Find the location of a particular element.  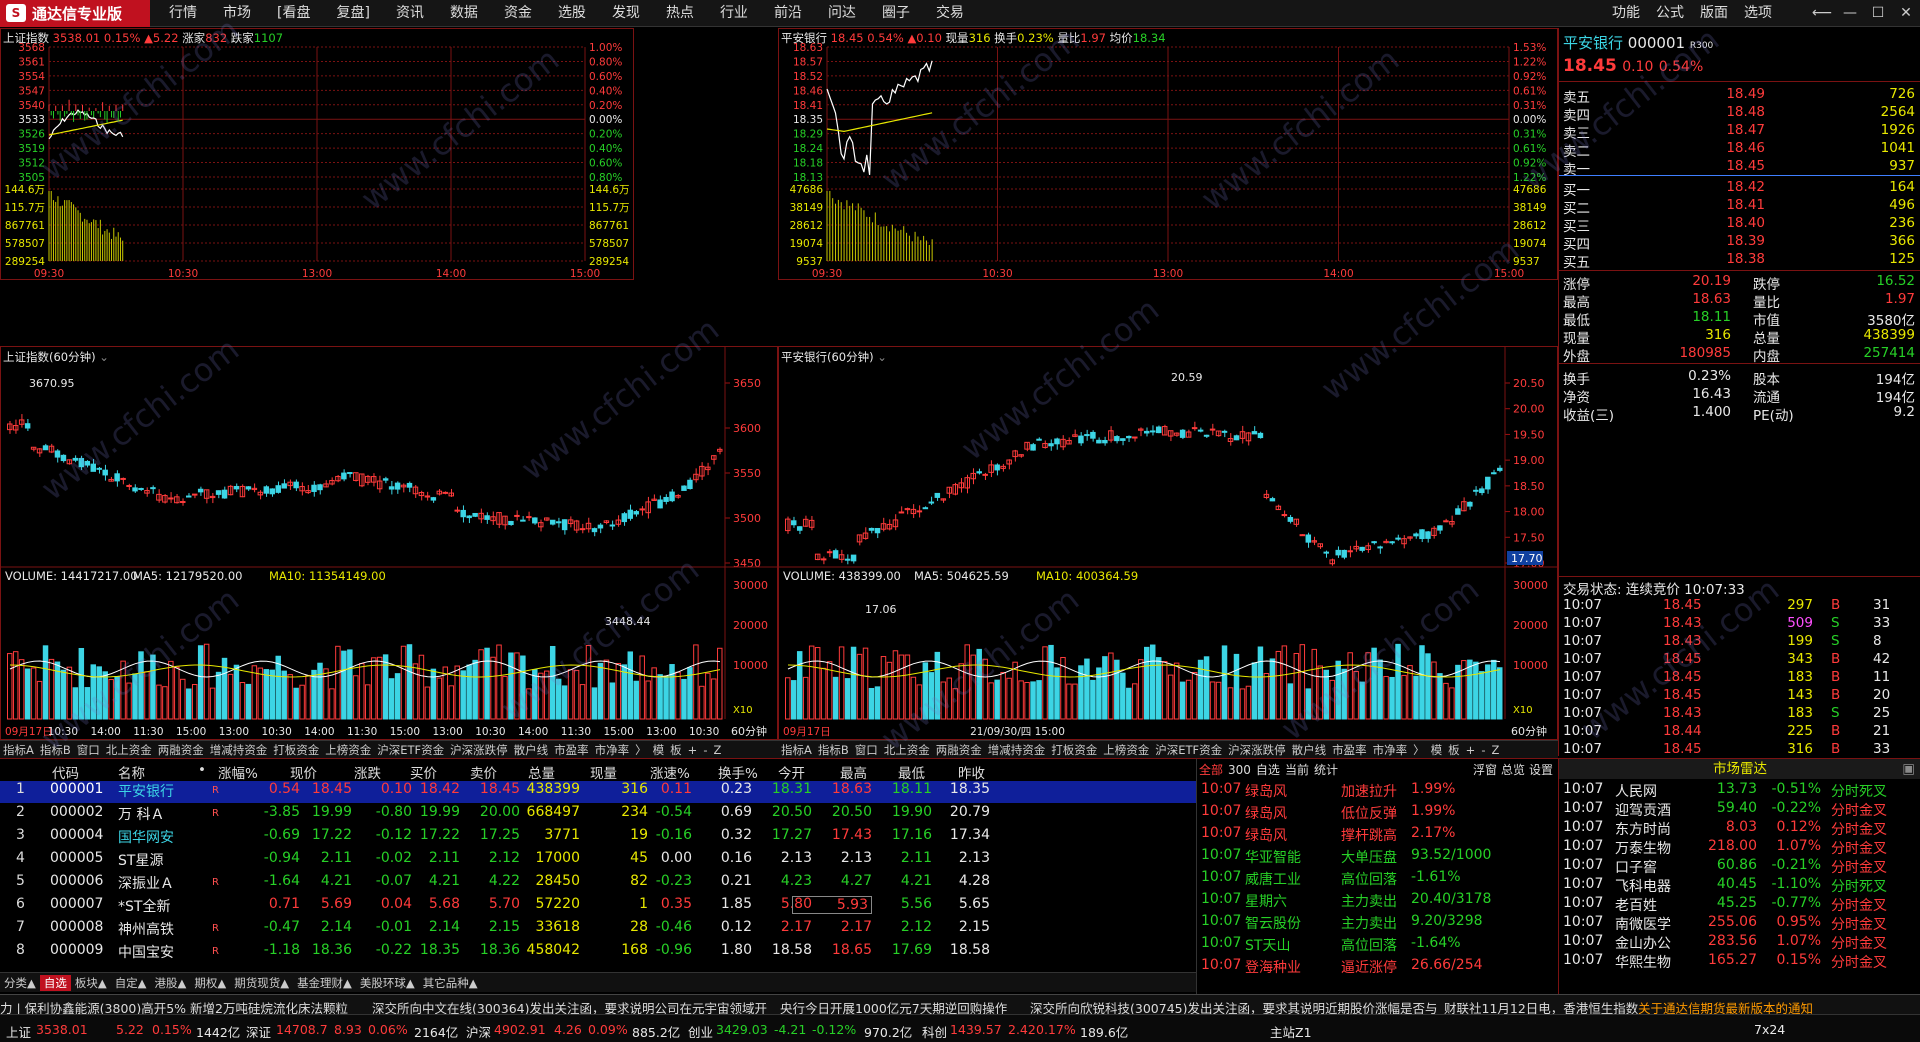

menu-item-12: 问达 is located at coordinates (842, 13).